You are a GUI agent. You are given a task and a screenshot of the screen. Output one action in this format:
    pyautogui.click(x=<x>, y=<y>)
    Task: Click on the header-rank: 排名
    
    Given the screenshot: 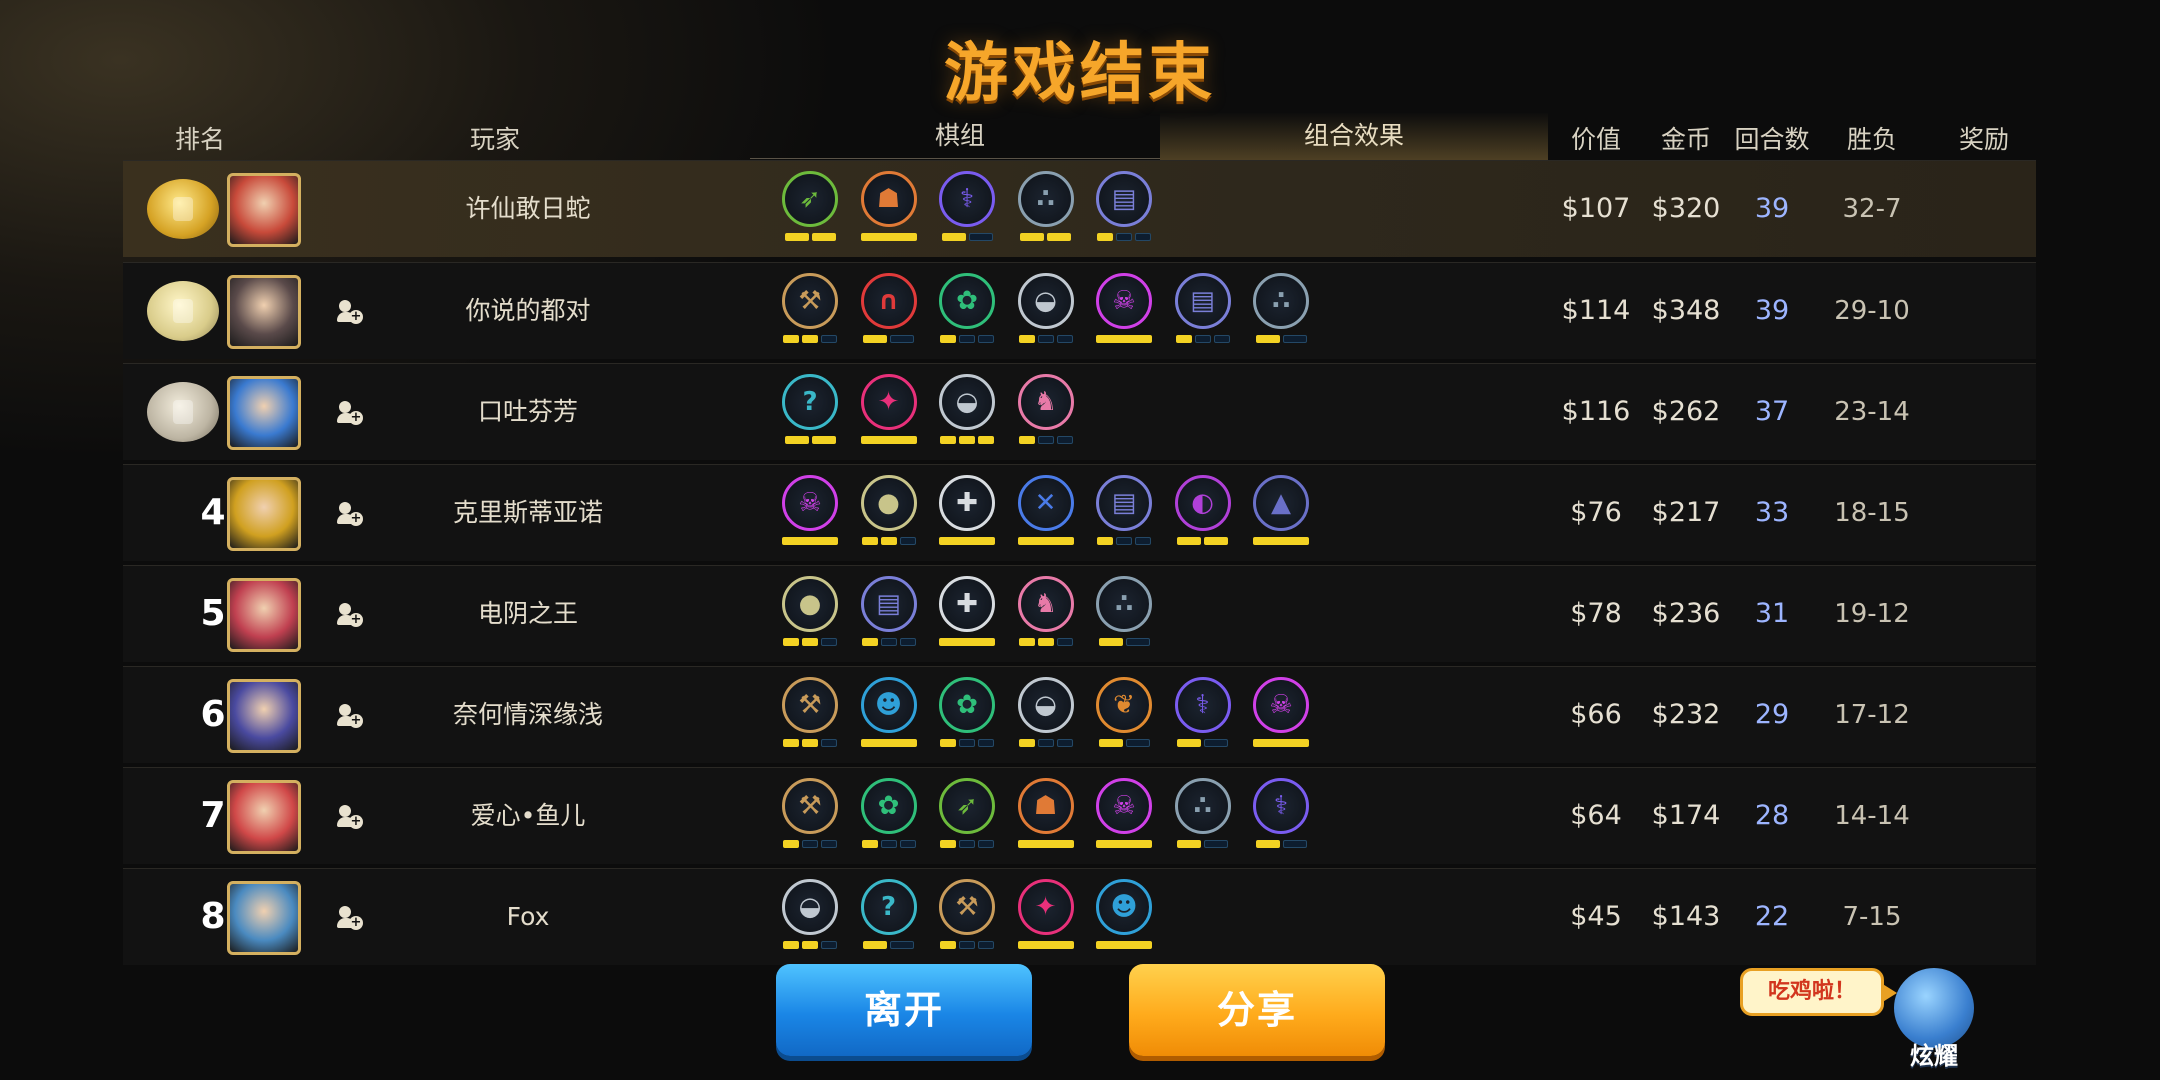 What is the action you would take?
    pyautogui.click(x=199, y=139)
    